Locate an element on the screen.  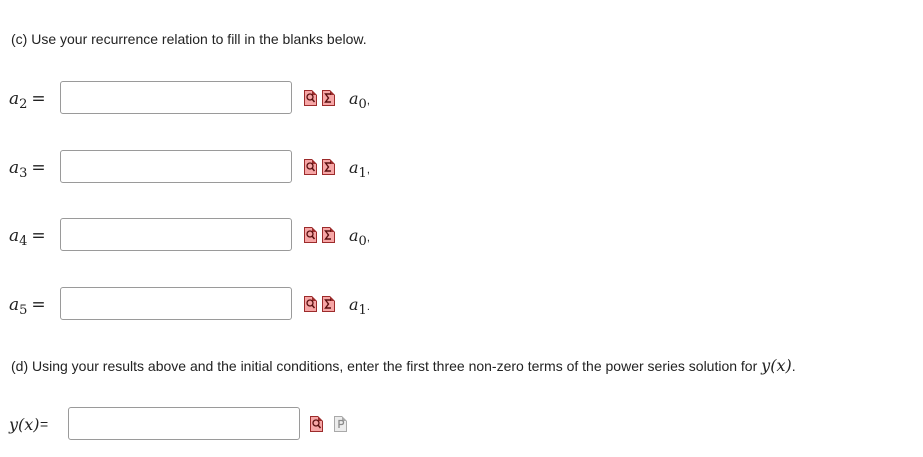
row-coefficient: a1. is located at coordinates (359, 306).